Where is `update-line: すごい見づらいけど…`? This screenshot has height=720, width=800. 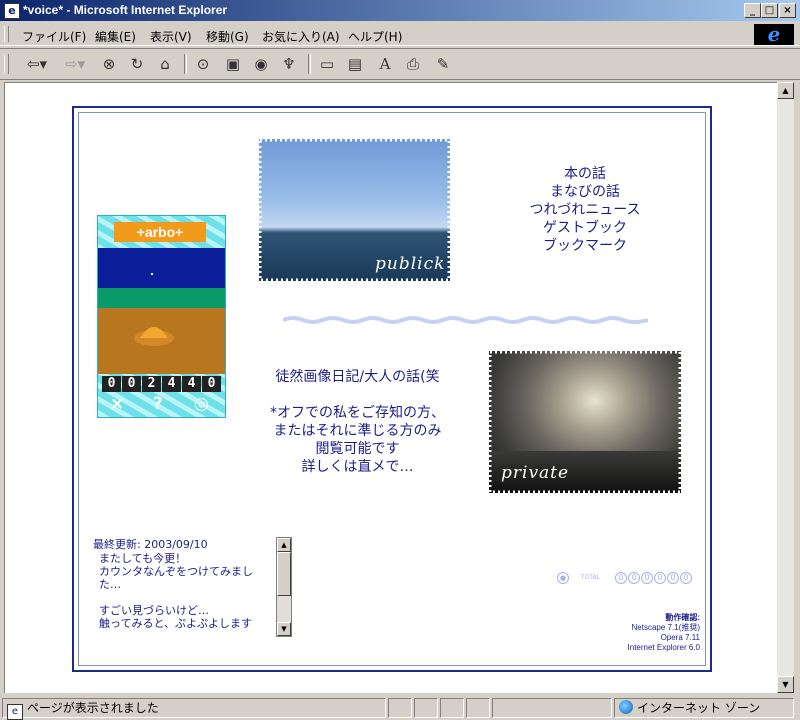 update-line: すごい見づらいけど… is located at coordinates (154, 610).